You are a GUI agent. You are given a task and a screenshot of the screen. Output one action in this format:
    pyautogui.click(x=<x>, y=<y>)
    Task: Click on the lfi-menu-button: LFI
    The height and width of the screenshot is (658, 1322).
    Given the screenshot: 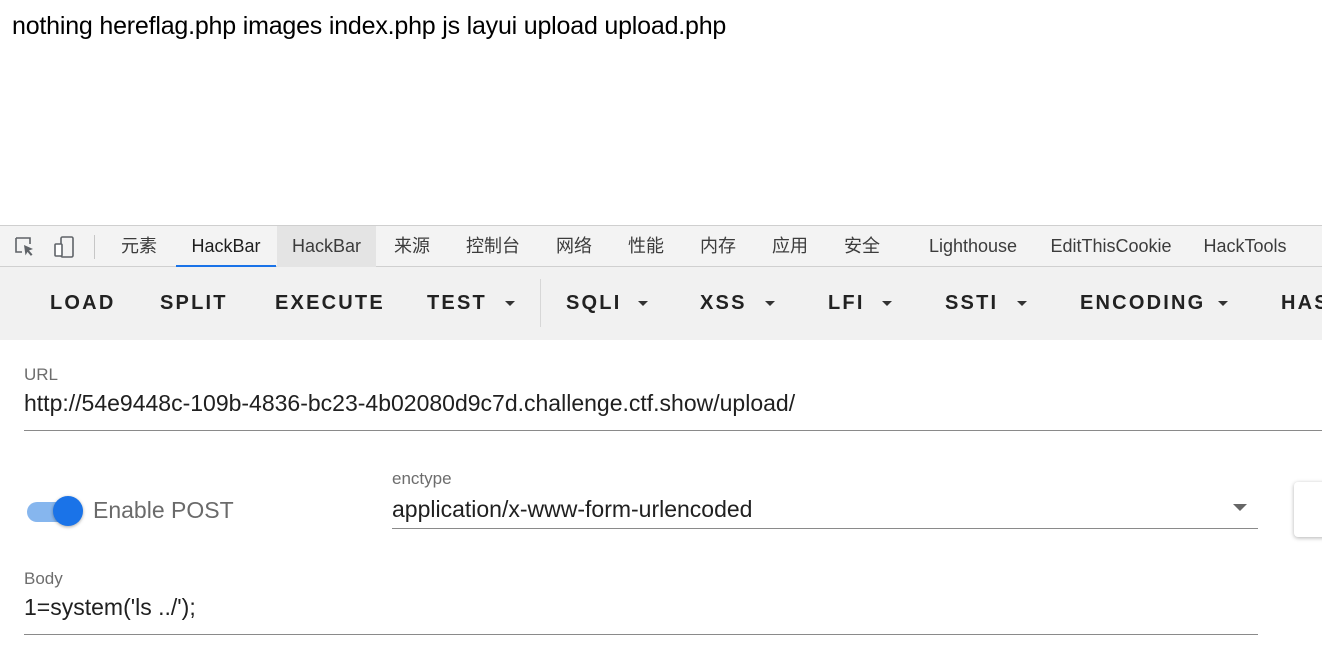 What is the action you would take?
    pyautogui.click(x=846, y=303)
    